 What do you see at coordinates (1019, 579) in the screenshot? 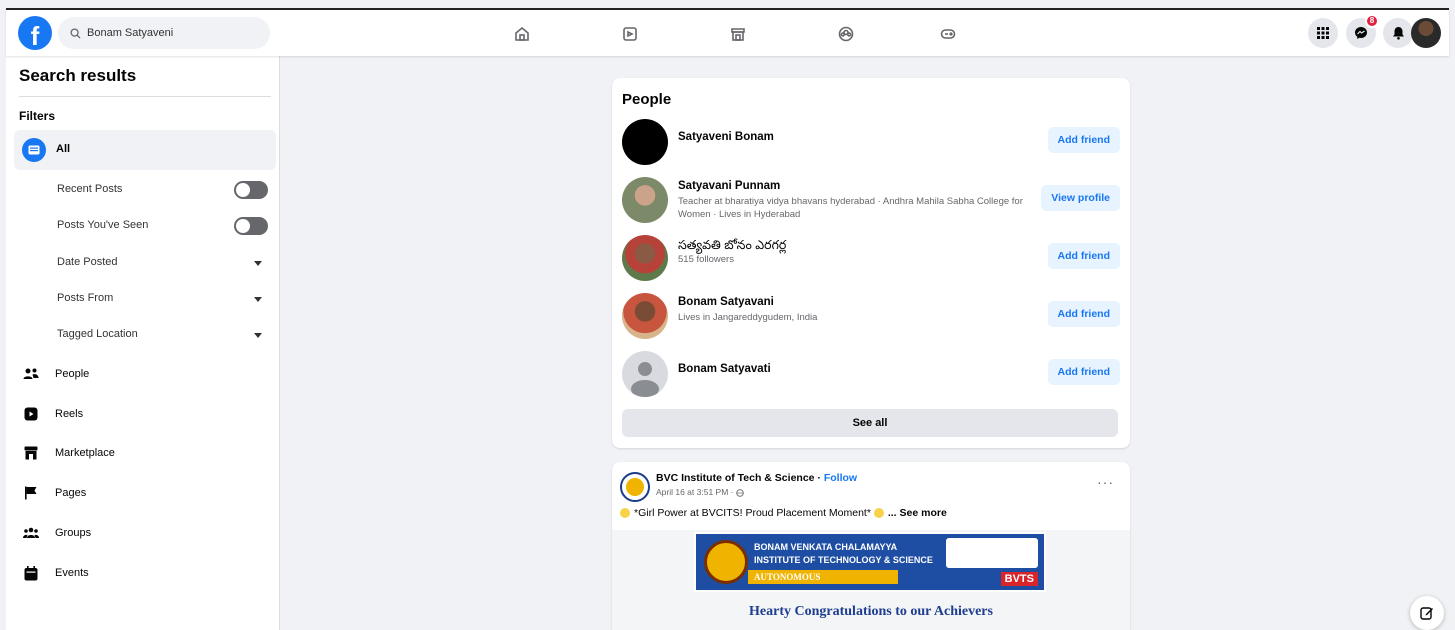
I see `college-code: BVTS` at bounding box center [1019, 579].